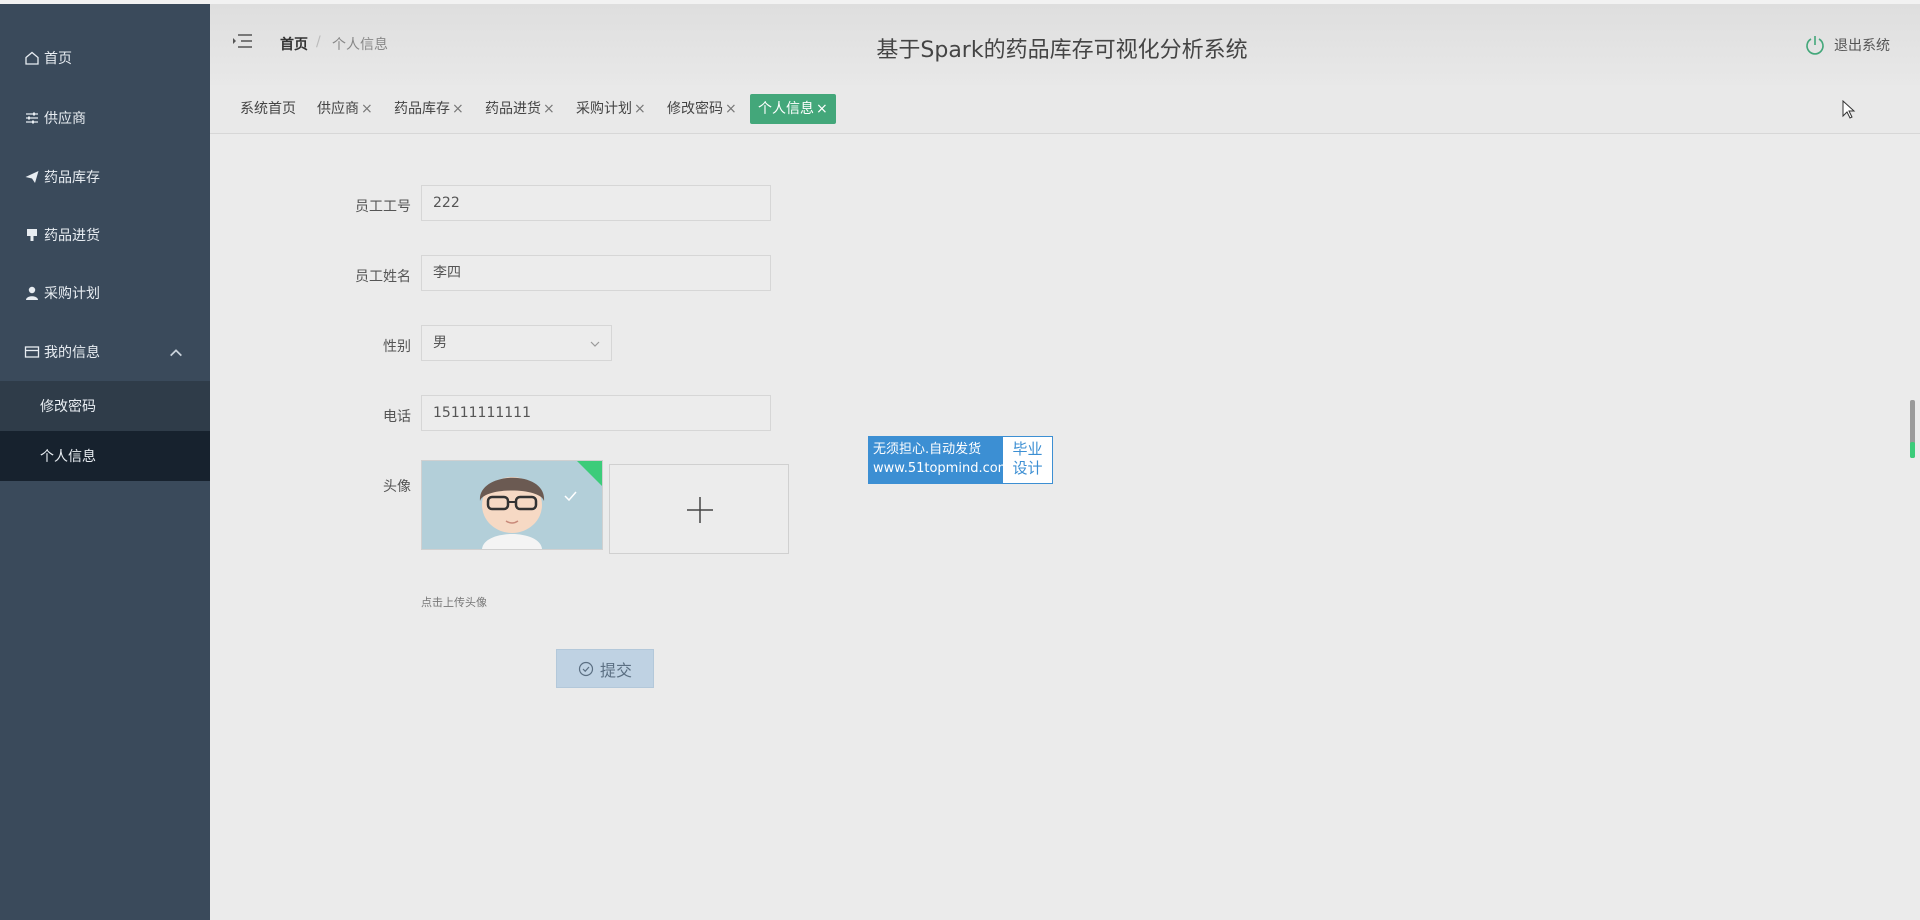 Image resolution: width=1920 pixels, height=920 pixels. Describe the element at coordinates (960, 460) in the screenshot. I see `watermark-badge: 无须担心.自动发货 www.51topmind.com 毕业 设计` at that location.